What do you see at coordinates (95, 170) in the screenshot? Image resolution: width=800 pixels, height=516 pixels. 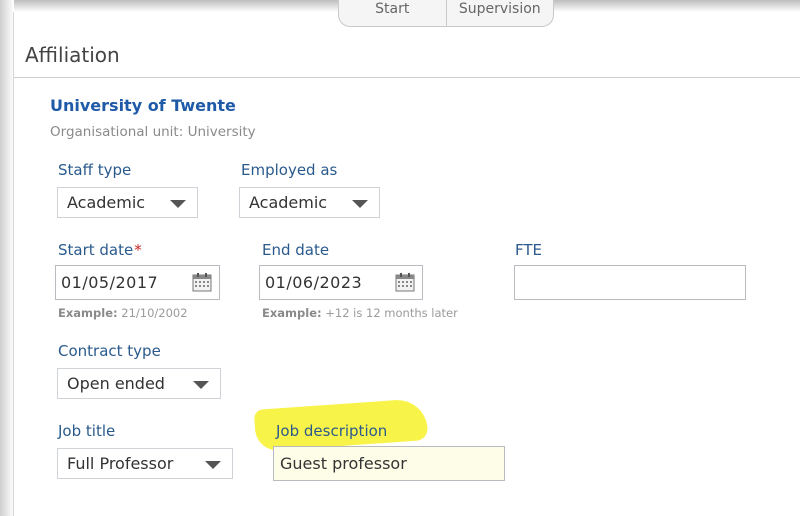 I see `staff-type-label: Staff type` at bounding box center [95, 170].